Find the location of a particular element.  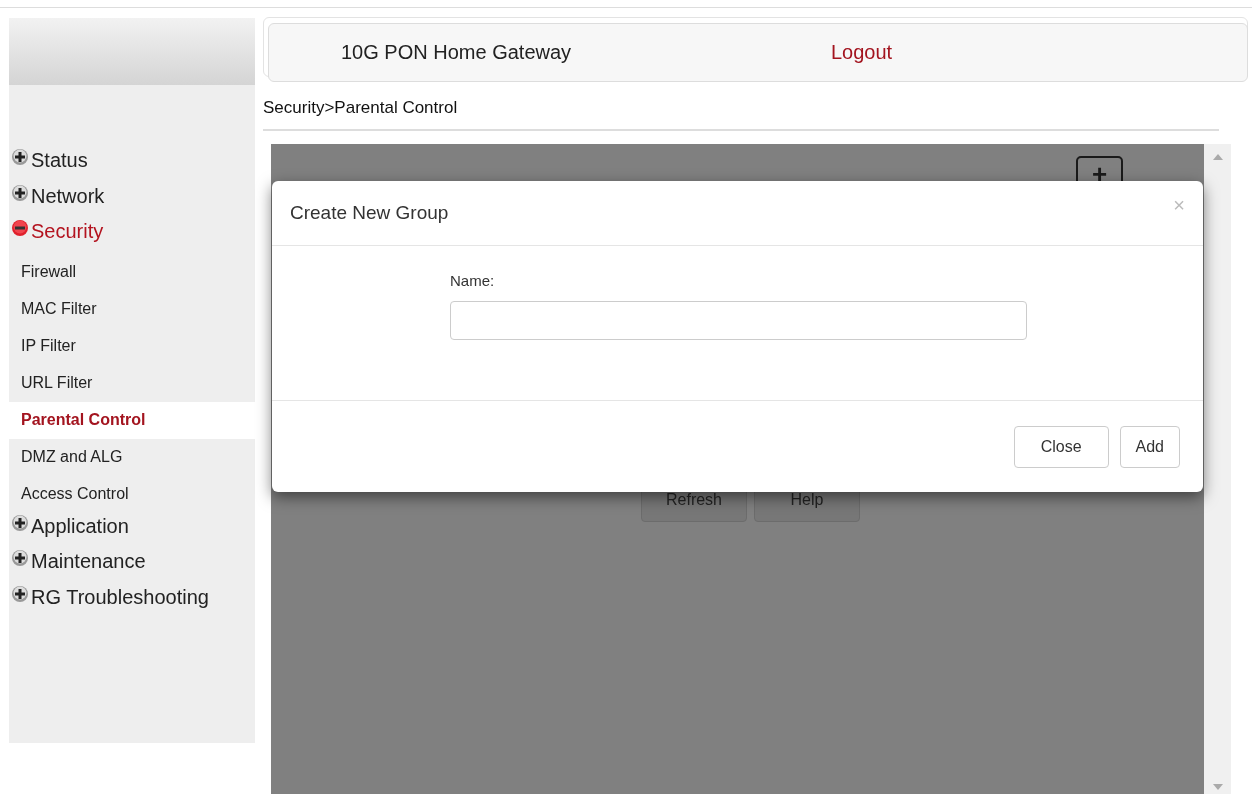

gateway-title: 10G PON Home Gateway is located at coordinates (457, 52).